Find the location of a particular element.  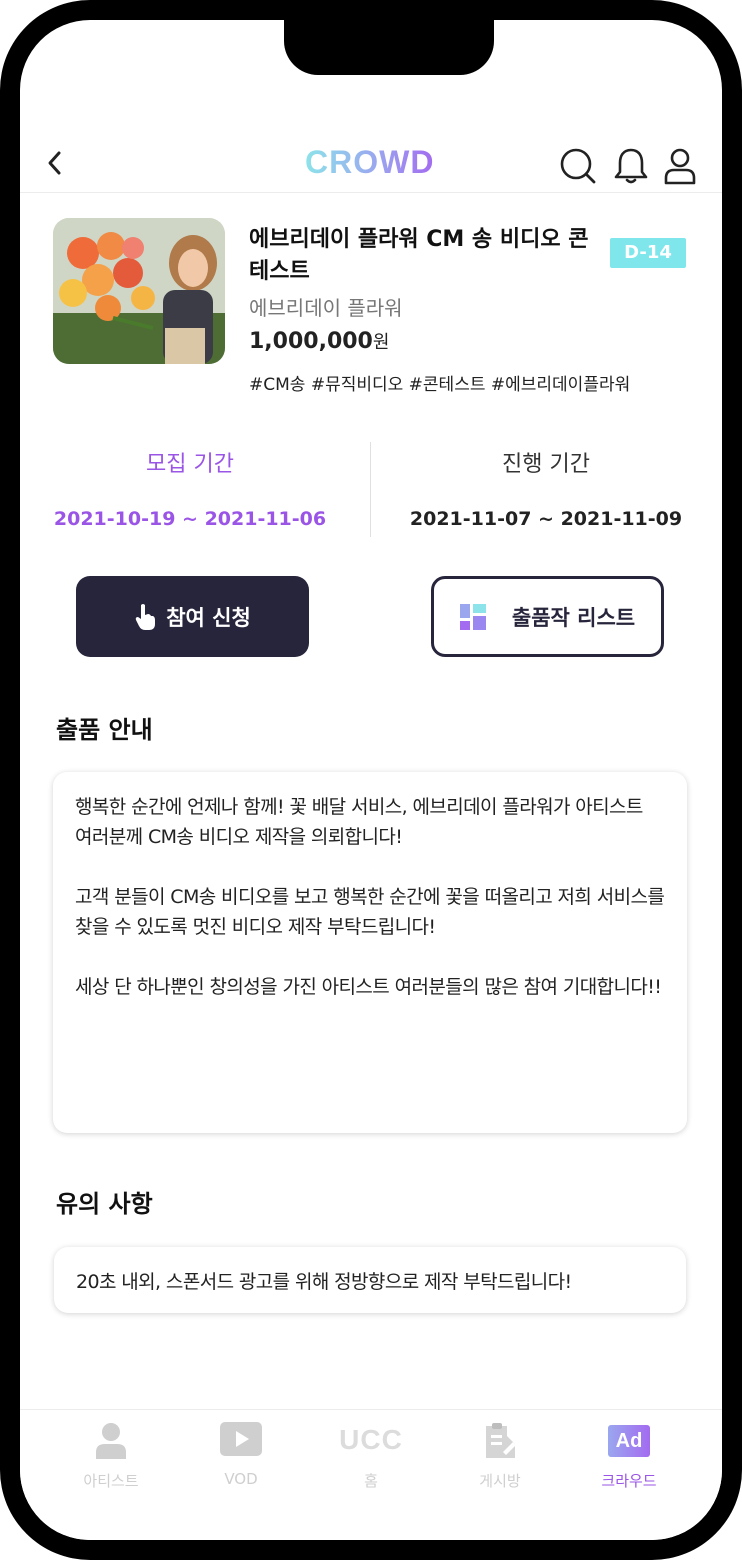

crowd-logo: CROWD is located at coordinates (369, 162).